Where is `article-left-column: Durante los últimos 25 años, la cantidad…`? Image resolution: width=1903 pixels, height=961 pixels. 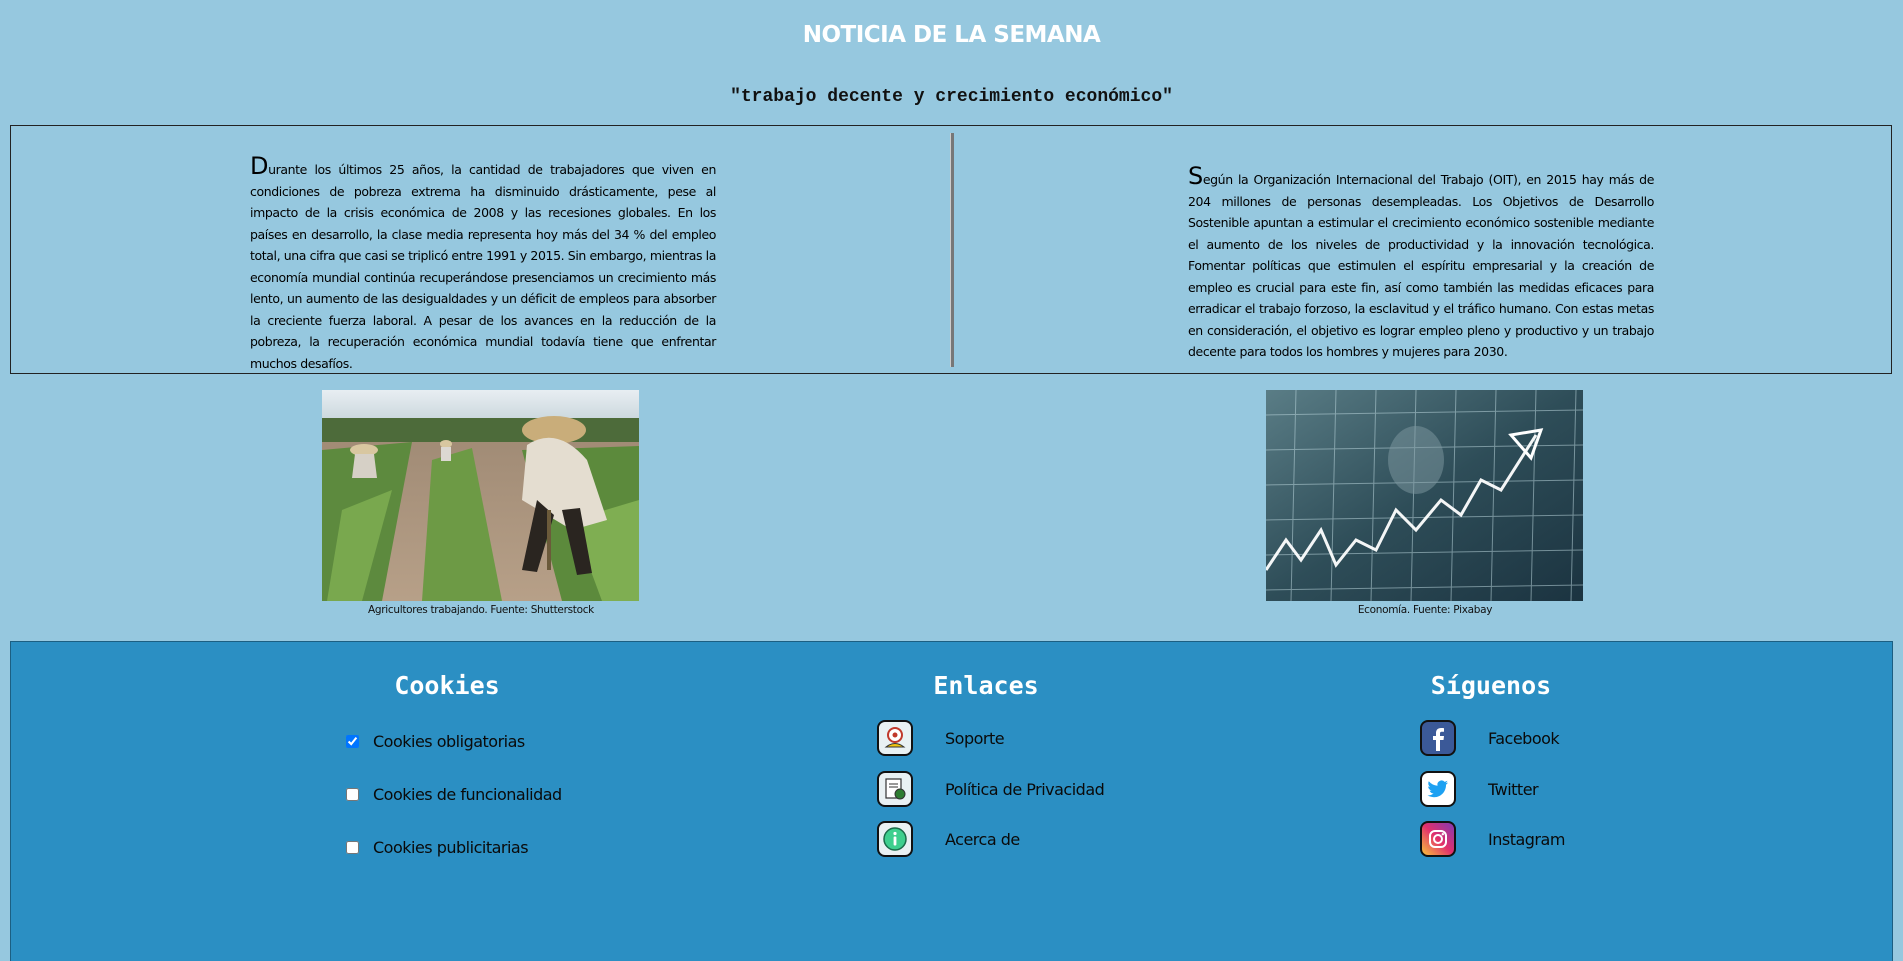 article-left-column: Durante los últimos 25 años, la cantidad… is located at coordinates (483, 264).